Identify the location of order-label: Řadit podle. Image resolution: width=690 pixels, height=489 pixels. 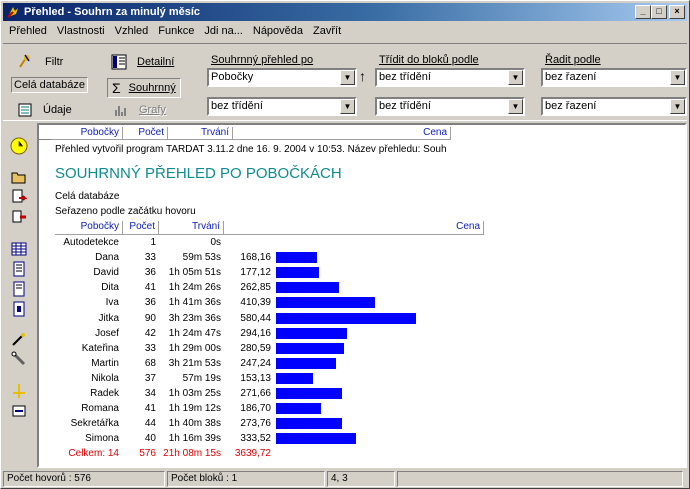
(573, 60).